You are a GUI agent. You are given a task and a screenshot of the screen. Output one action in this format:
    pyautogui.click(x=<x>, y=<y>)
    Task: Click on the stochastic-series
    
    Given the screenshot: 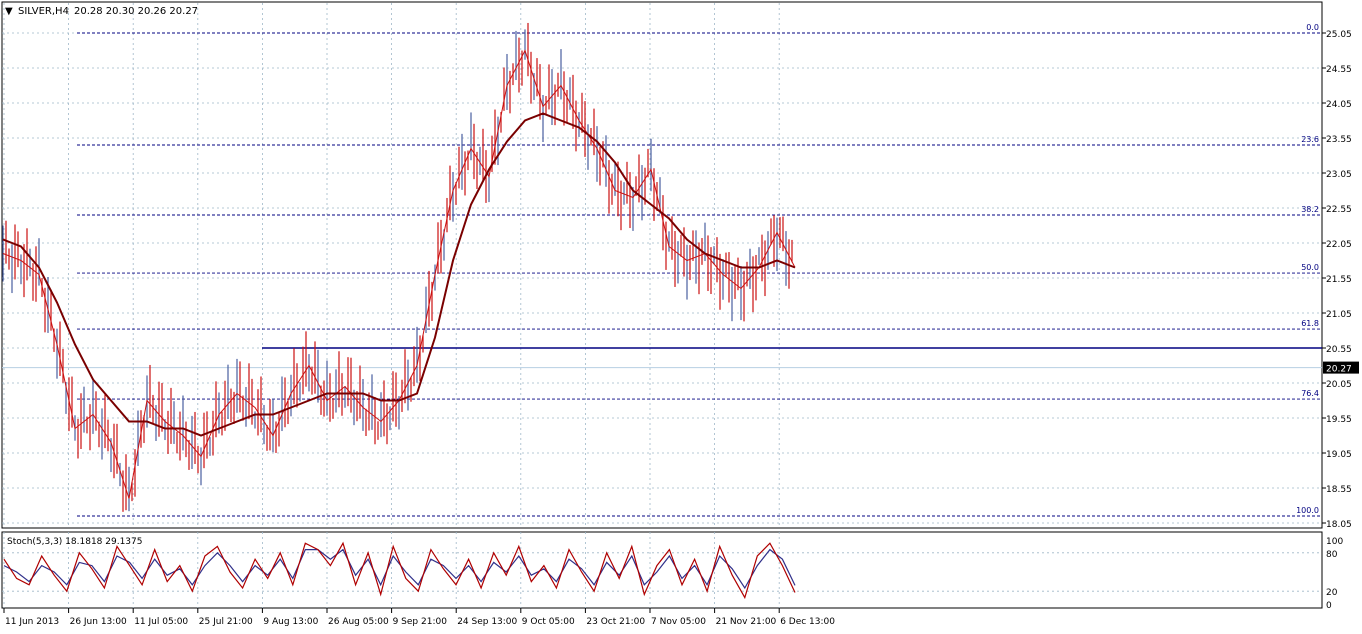 What is the action you would take?
    pyautogui.click(x=399, y=570)
    